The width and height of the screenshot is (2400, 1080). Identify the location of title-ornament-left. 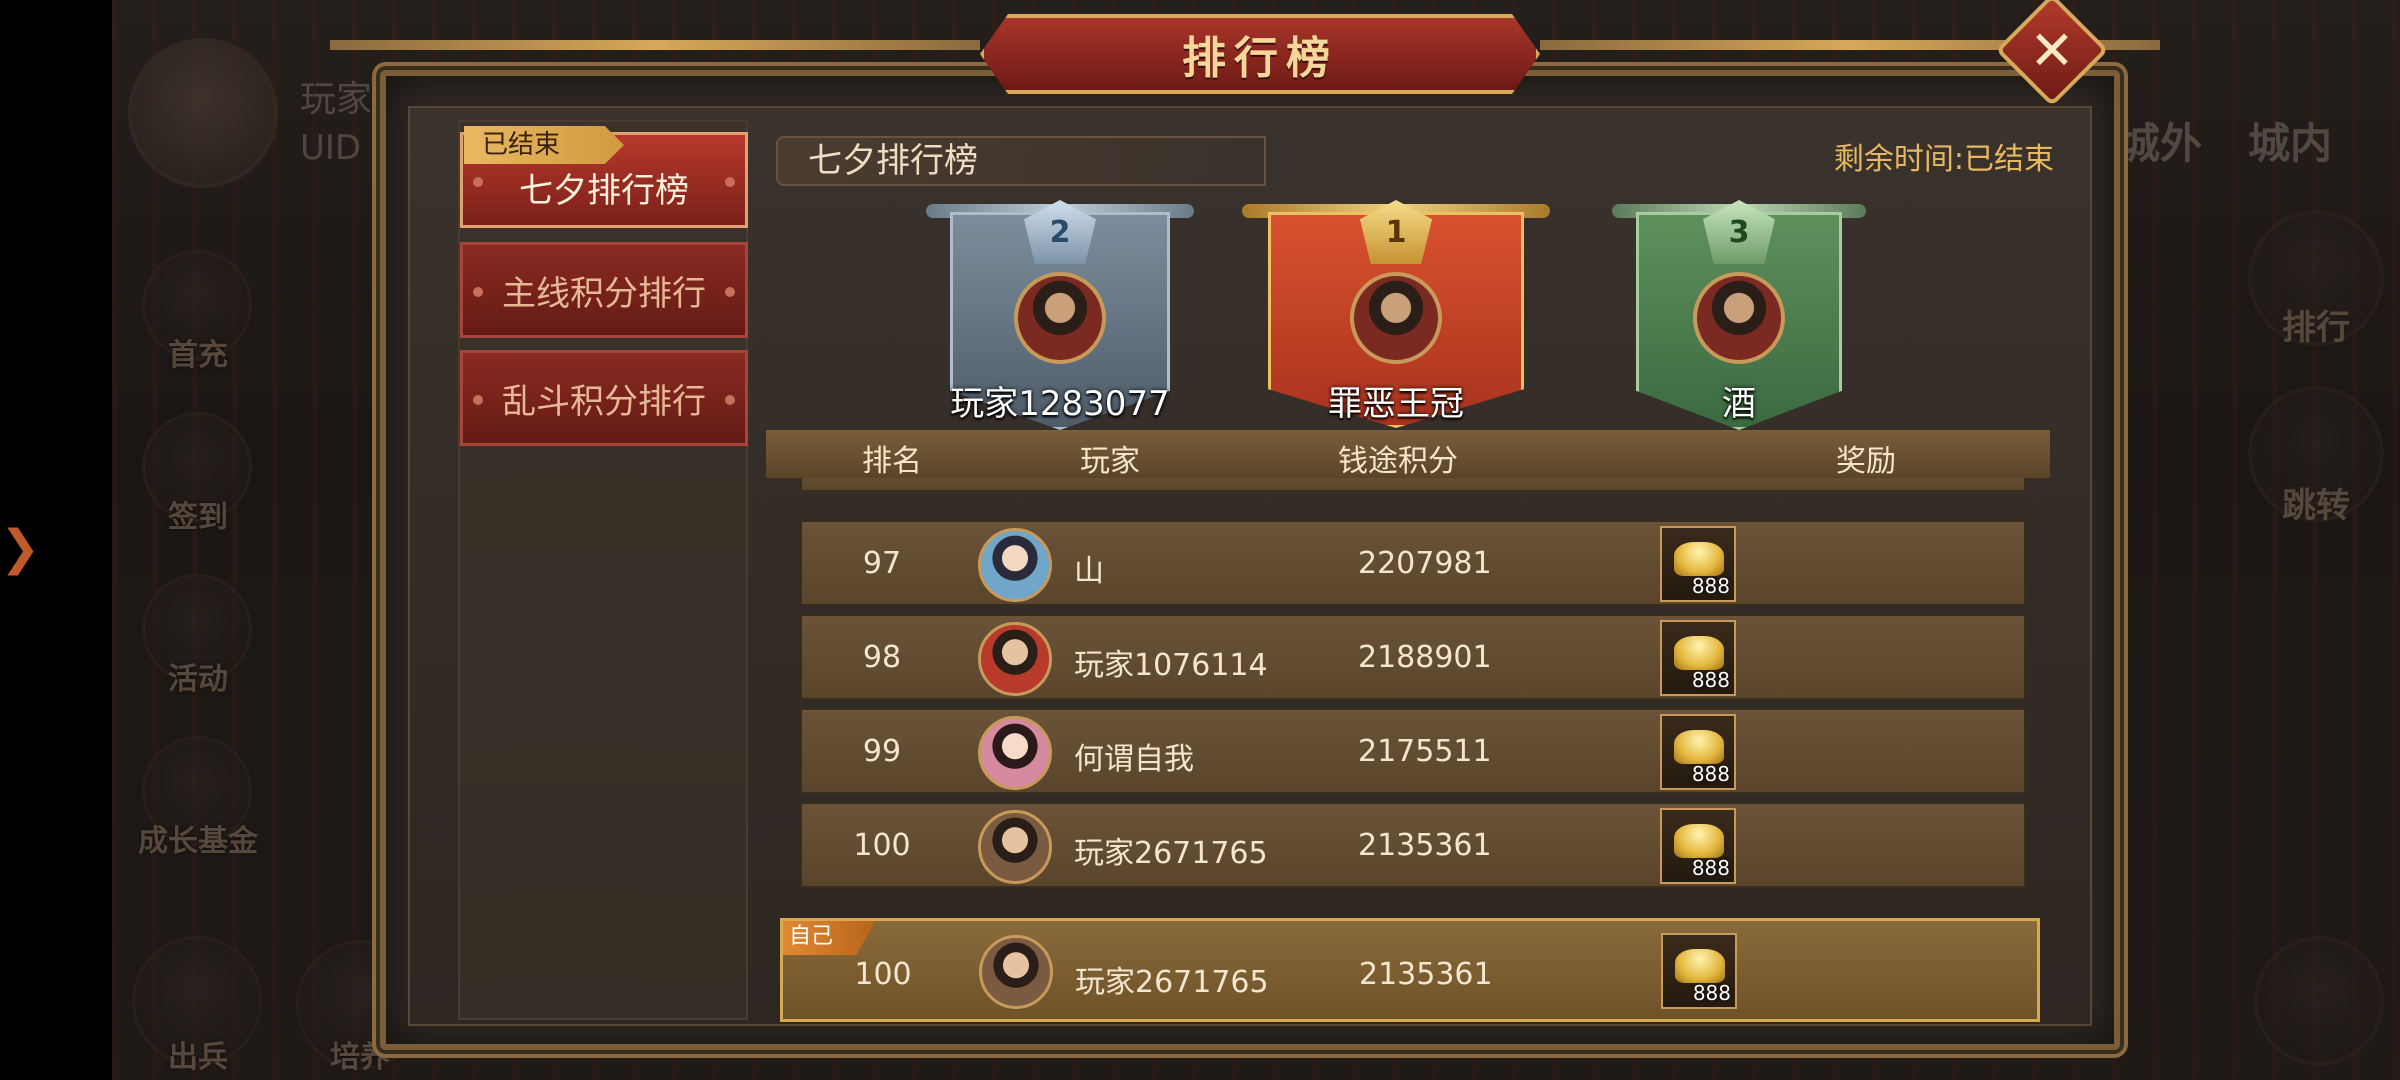
(655, 45).